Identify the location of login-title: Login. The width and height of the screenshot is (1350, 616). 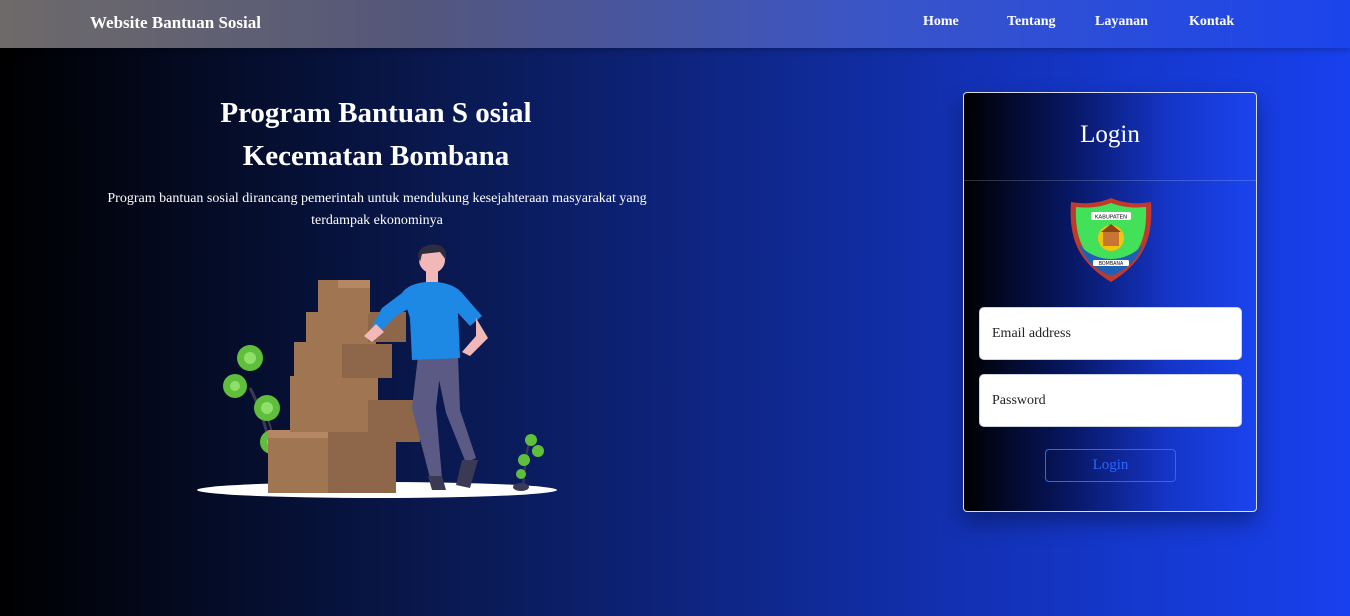
(1110, 134).